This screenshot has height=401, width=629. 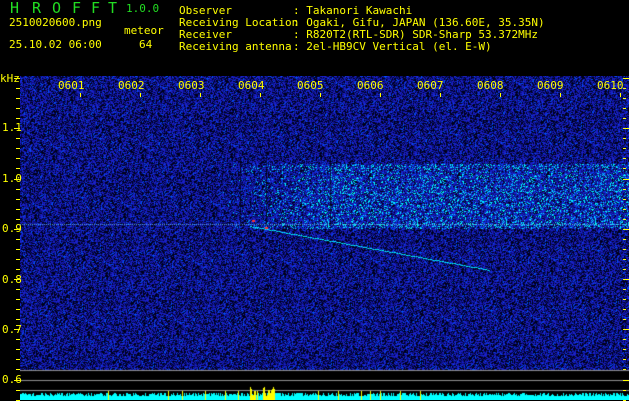 What do you see at coordinates (15, 8) in the screenshot?
I see `logo-letter: H` at bounding box center [15, 8].